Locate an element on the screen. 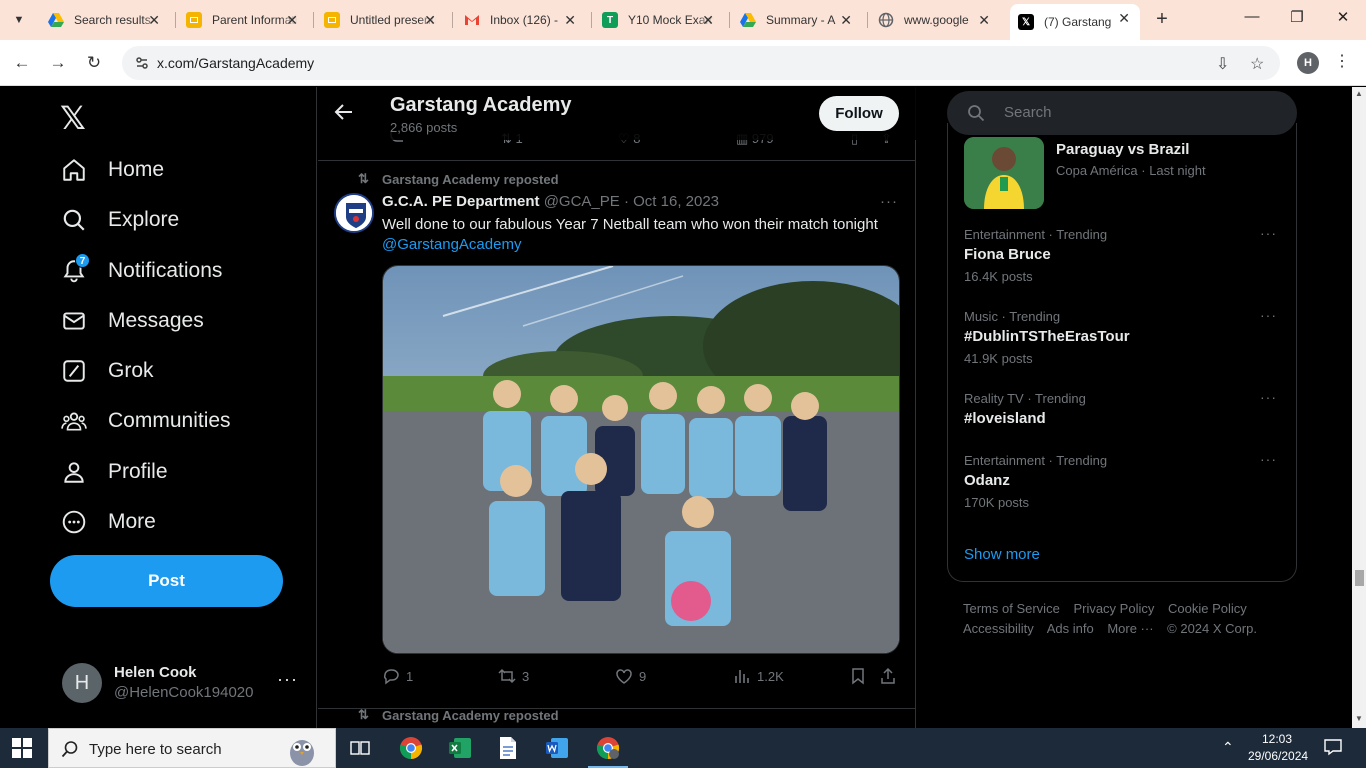 This screenshot has width=1366, height=768. mail-icon is located at coordinates (74, 321).